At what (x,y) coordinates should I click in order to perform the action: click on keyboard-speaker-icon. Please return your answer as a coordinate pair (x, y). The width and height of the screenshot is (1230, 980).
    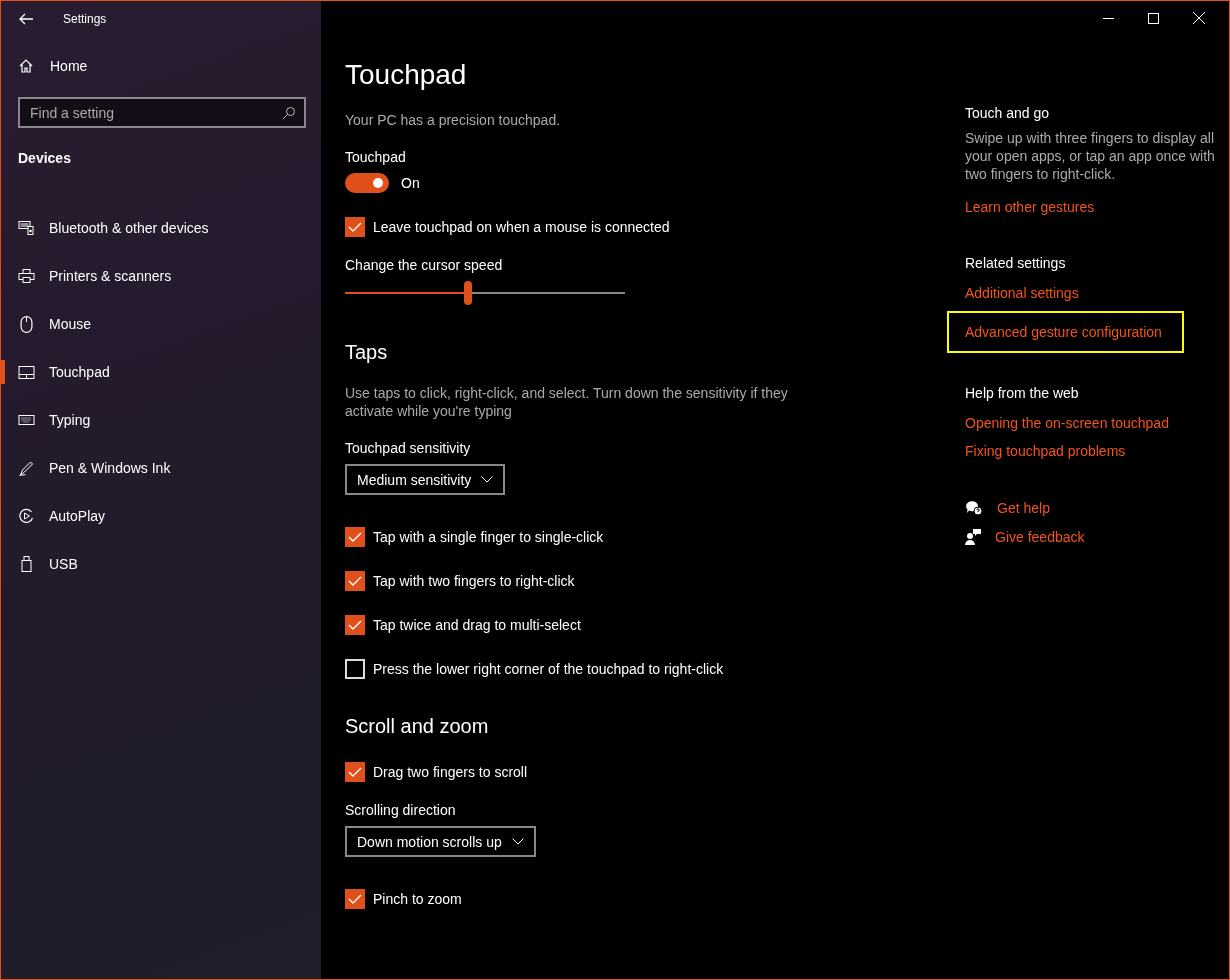
    Looking at the image, I should click on (26, 228).